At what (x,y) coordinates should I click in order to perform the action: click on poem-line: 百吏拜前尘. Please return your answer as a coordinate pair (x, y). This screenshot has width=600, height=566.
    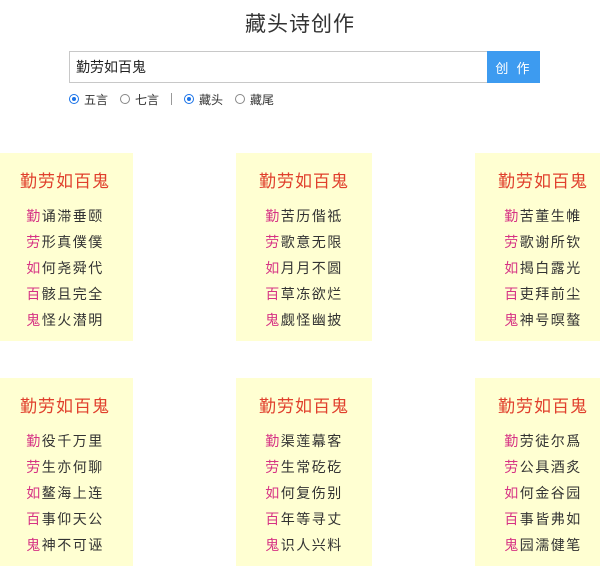
    Looking at the image, I should click on (537, 295).